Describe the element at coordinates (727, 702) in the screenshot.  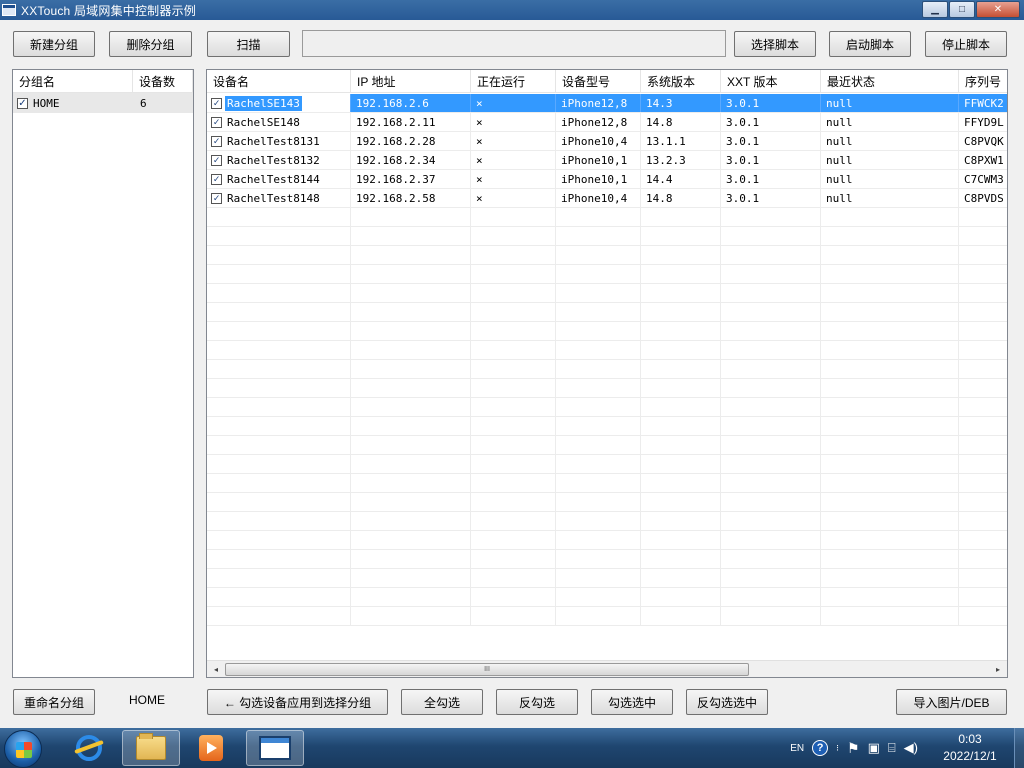
I see `invert-check-selected-button: 反勾选选中` at that location.